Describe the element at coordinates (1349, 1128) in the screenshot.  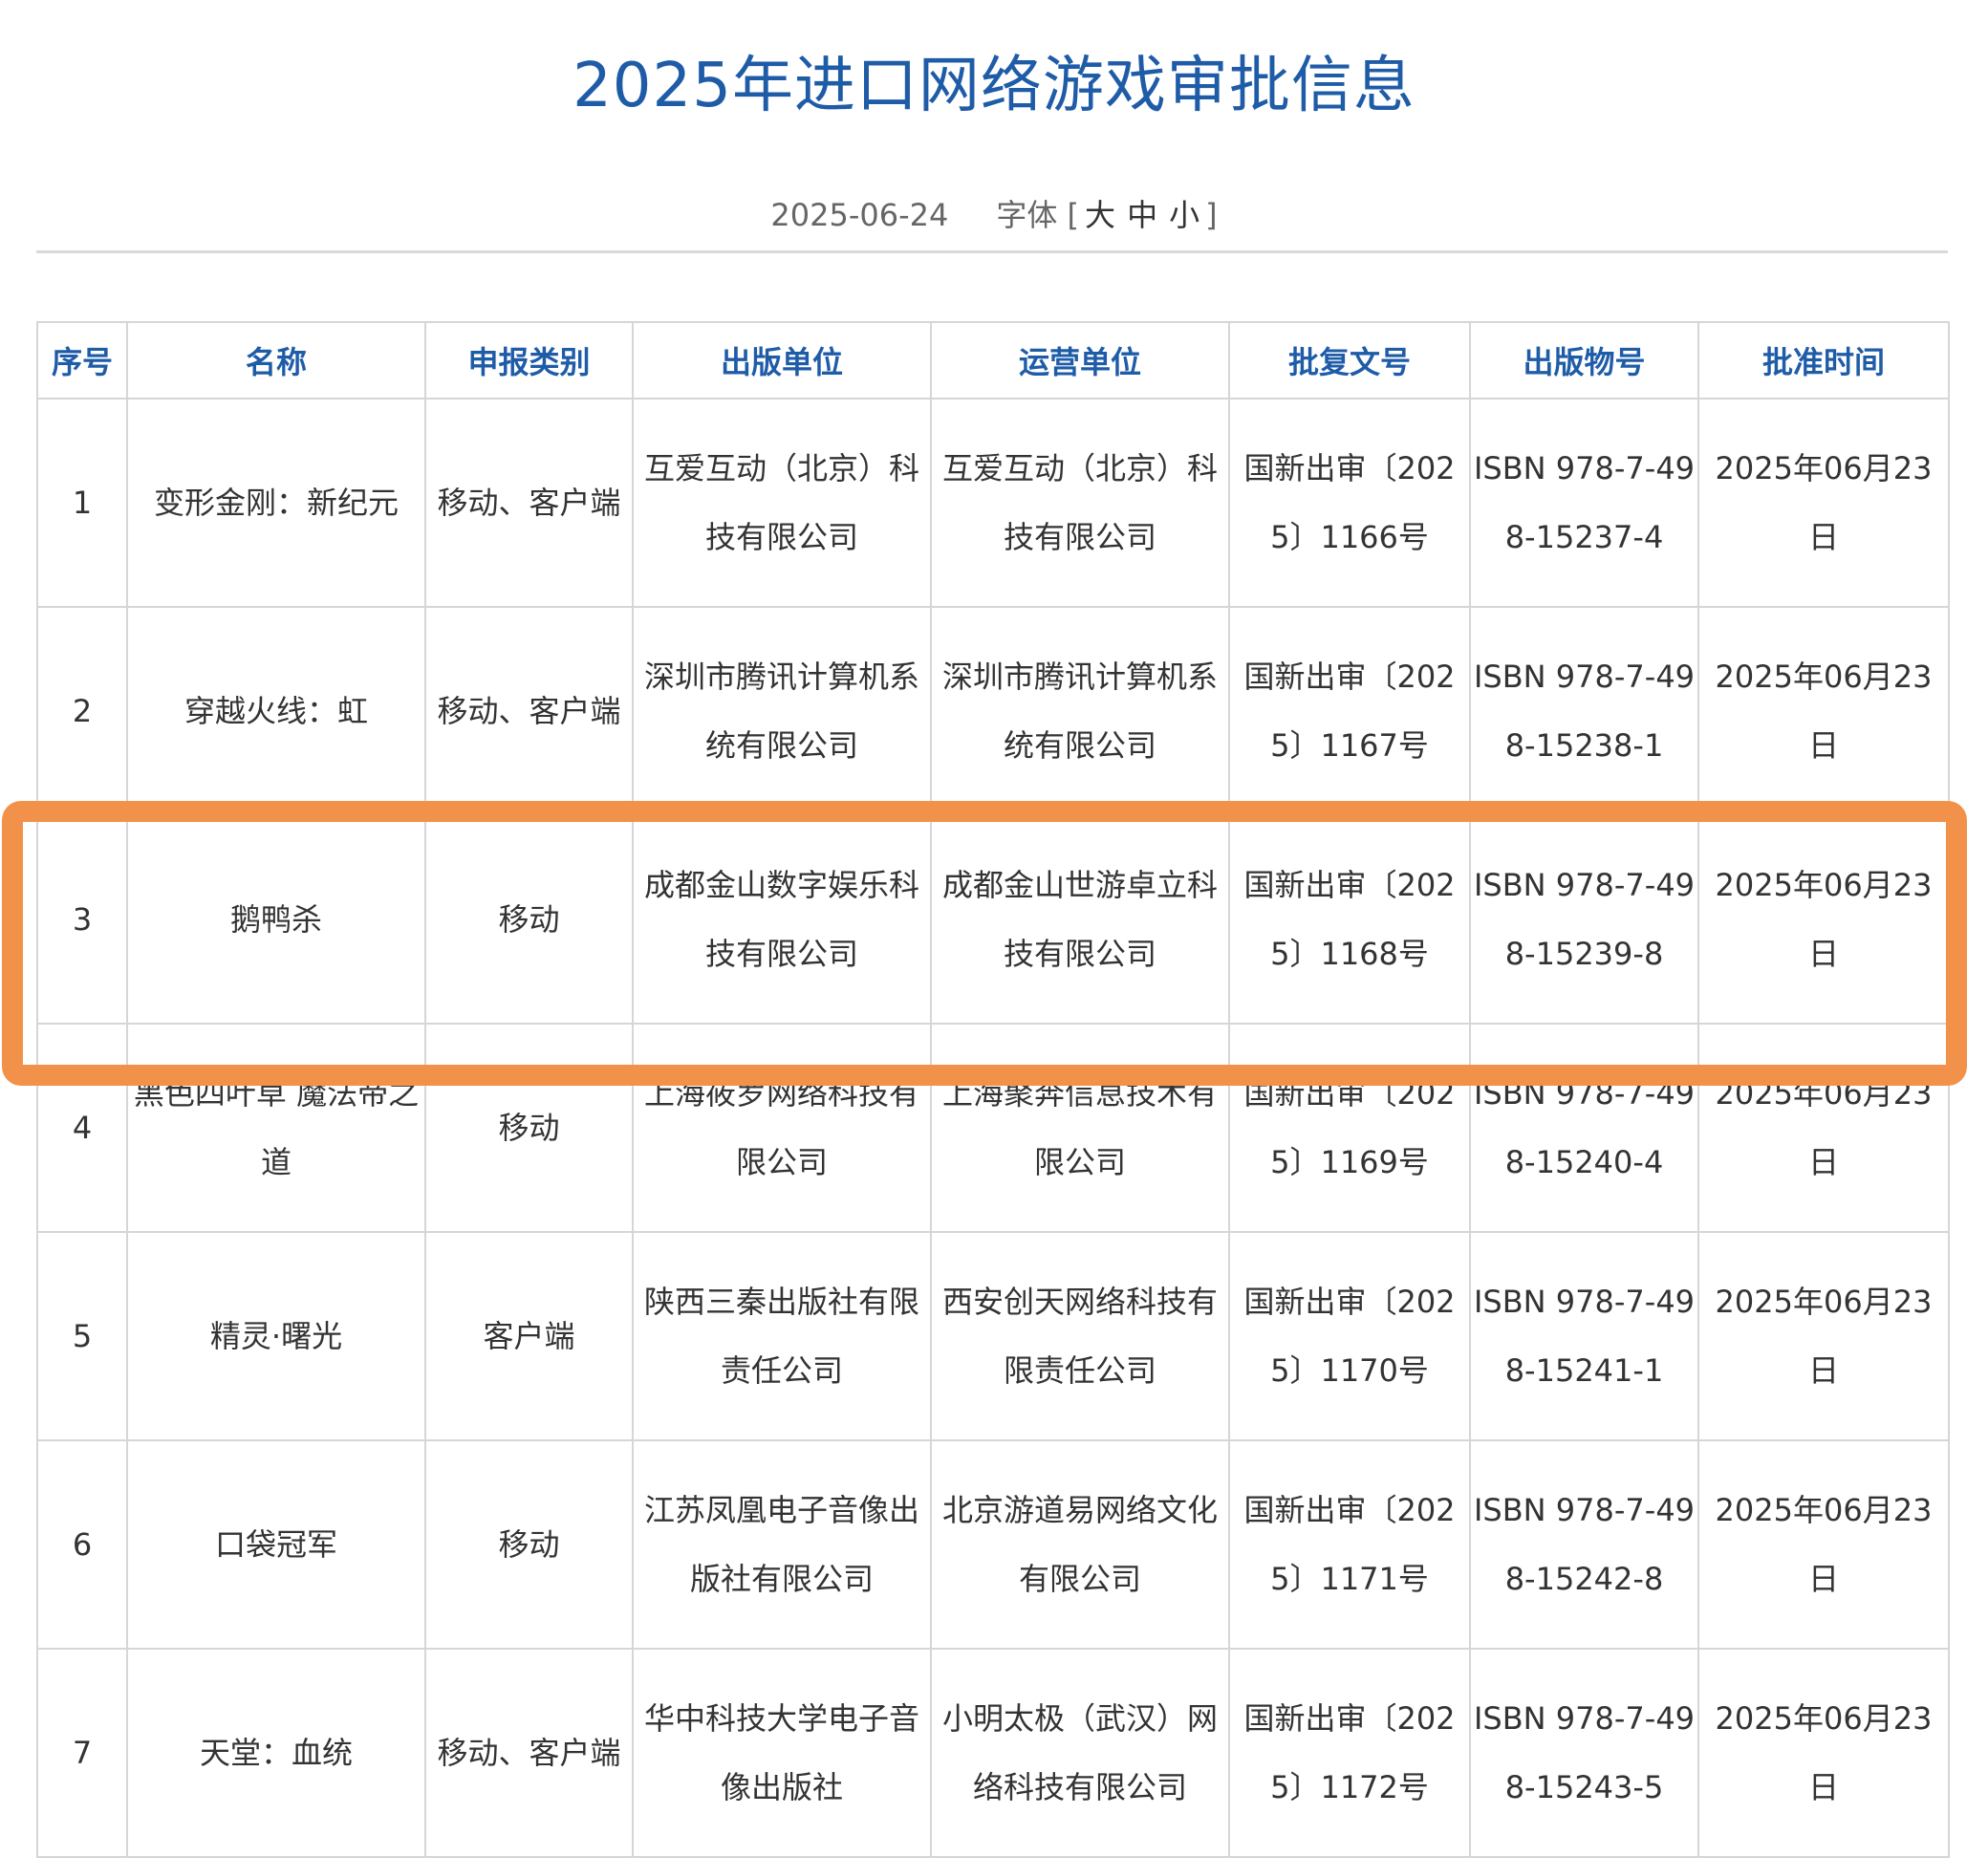
I see `cell-approval-number: 国新出审〔2025〕1169号` at that location.